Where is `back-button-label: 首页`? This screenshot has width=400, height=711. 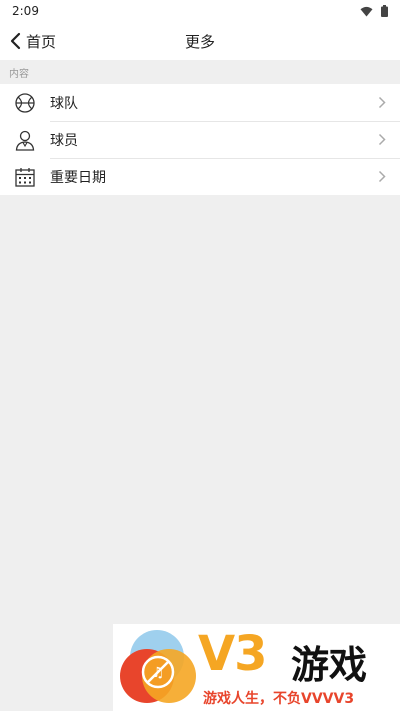
back-button-label: 首页 is located at coordinates (41, 41).